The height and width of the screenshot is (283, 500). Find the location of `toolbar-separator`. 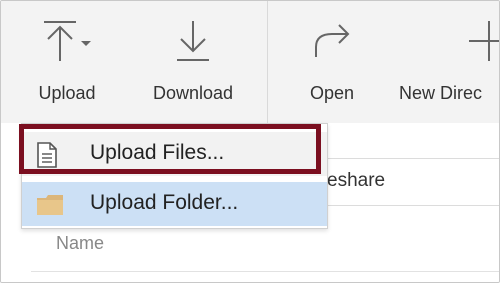

toolbar-separator is located at coordinates (267, 62).